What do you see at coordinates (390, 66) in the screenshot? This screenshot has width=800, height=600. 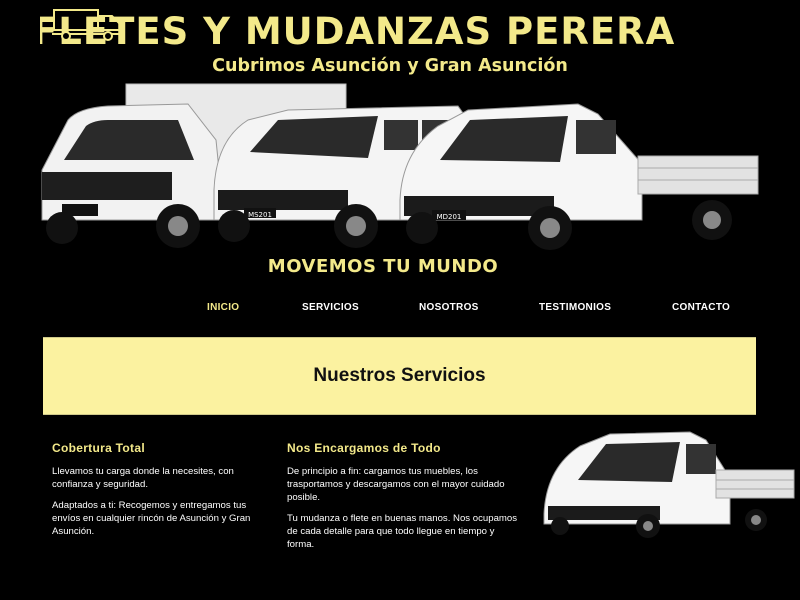 I see `hero-subtitle: Cubrimos Asunción y Gran Asunción` at bounding box center [390, 66].